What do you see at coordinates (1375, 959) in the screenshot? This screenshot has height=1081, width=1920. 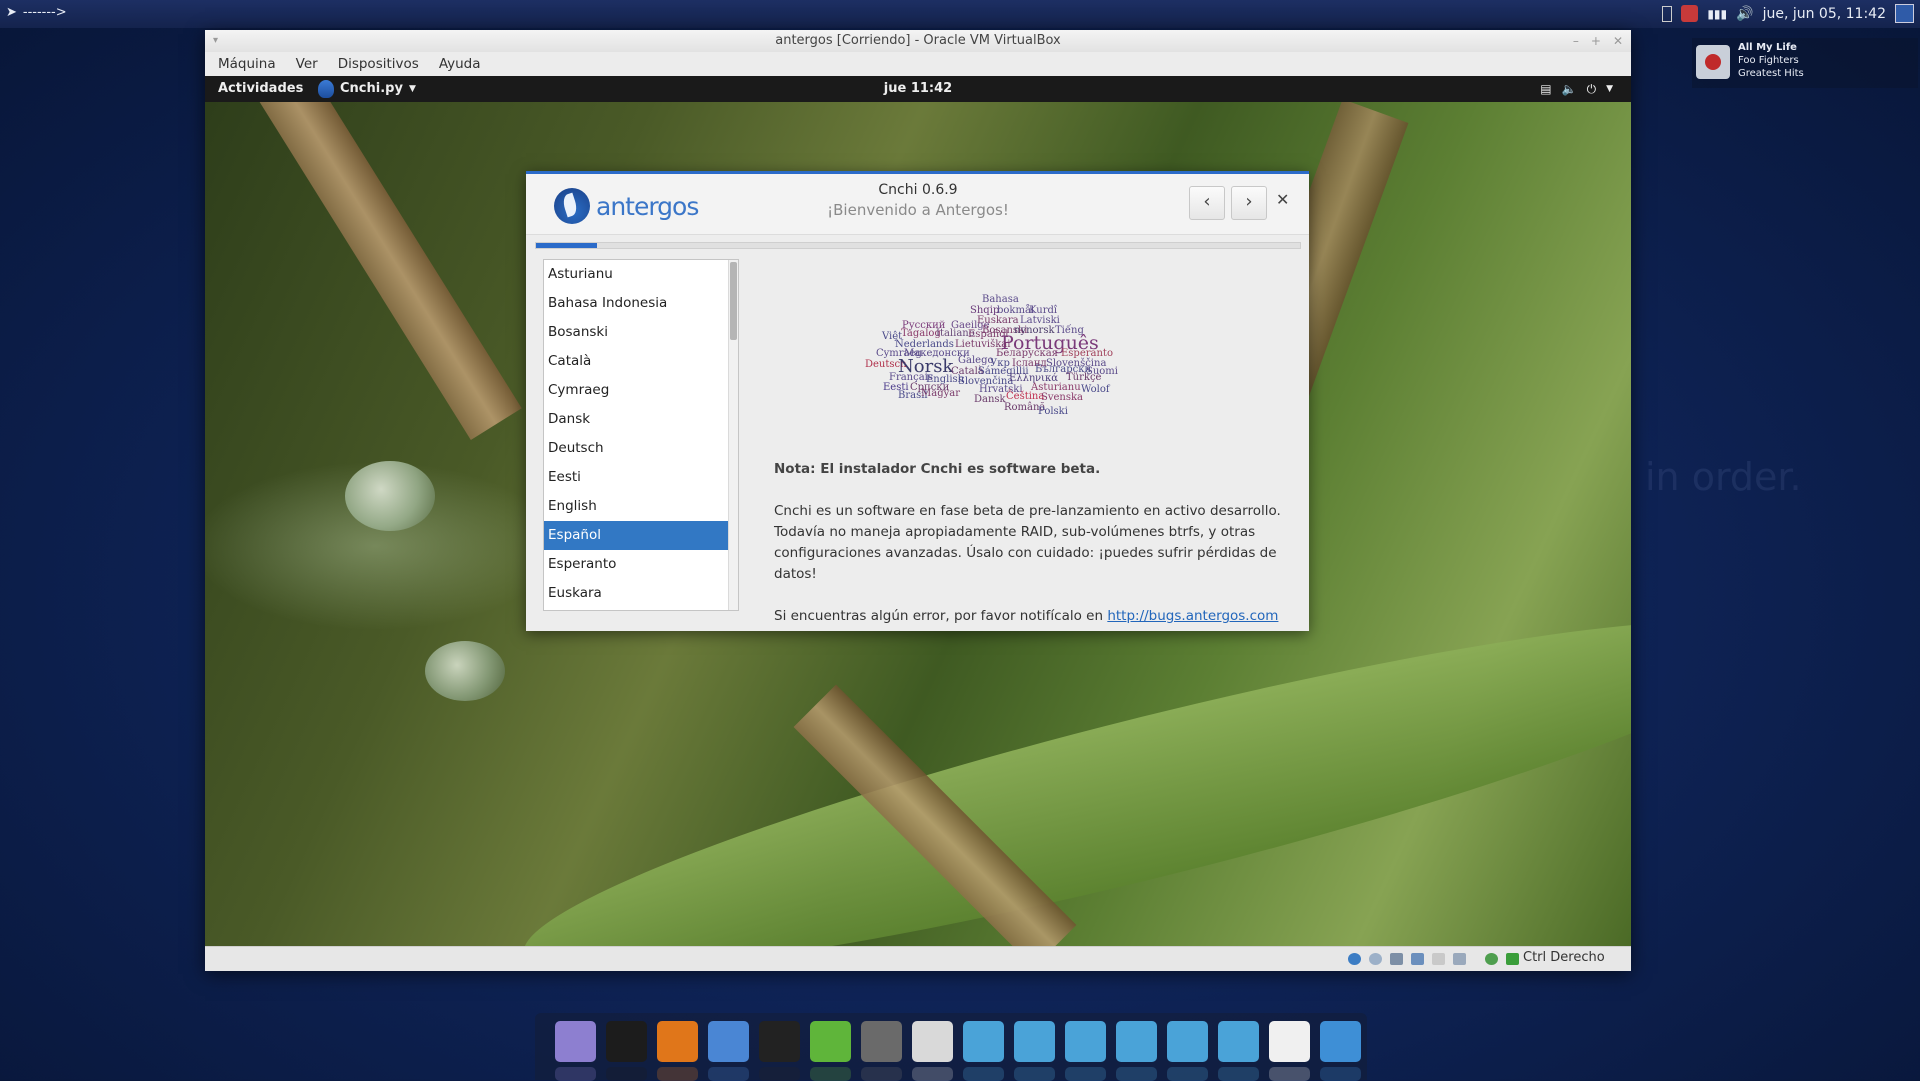 I see `optical-drive-icon` at bounding box center [1375, 959].